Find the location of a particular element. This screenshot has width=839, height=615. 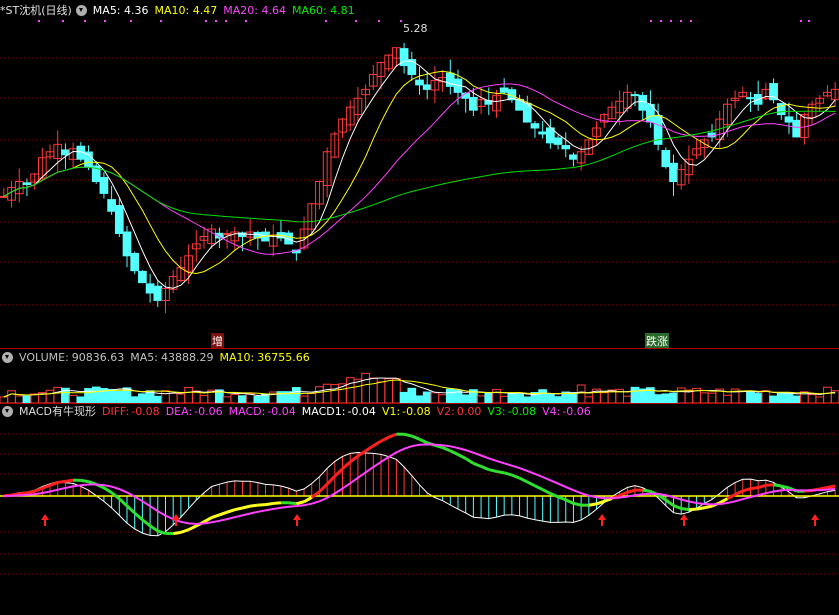

dea-label: DEA: is located at coordinates (179, 411).